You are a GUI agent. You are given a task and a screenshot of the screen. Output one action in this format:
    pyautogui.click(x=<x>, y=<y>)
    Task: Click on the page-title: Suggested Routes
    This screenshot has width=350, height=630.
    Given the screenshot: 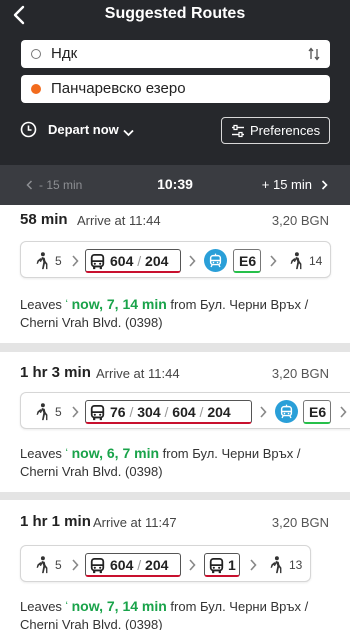 What is the action you would take?
    pyautogui.click(x=175, y=13)
    